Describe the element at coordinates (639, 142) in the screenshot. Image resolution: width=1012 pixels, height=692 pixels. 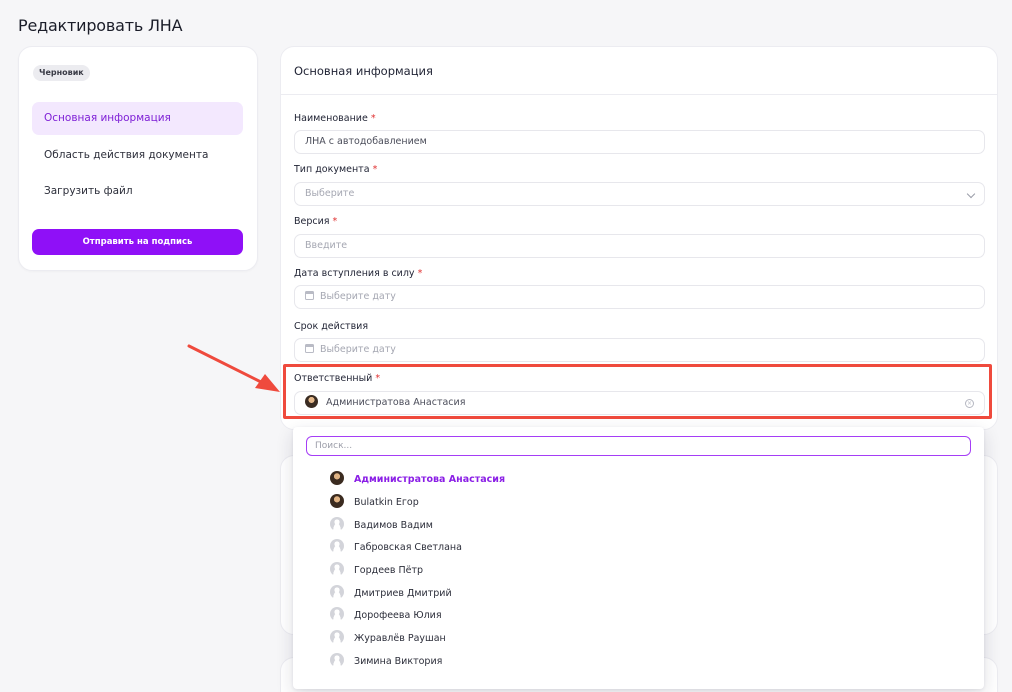
I see `name-input: ЛНА с автодобавлением` at that location.